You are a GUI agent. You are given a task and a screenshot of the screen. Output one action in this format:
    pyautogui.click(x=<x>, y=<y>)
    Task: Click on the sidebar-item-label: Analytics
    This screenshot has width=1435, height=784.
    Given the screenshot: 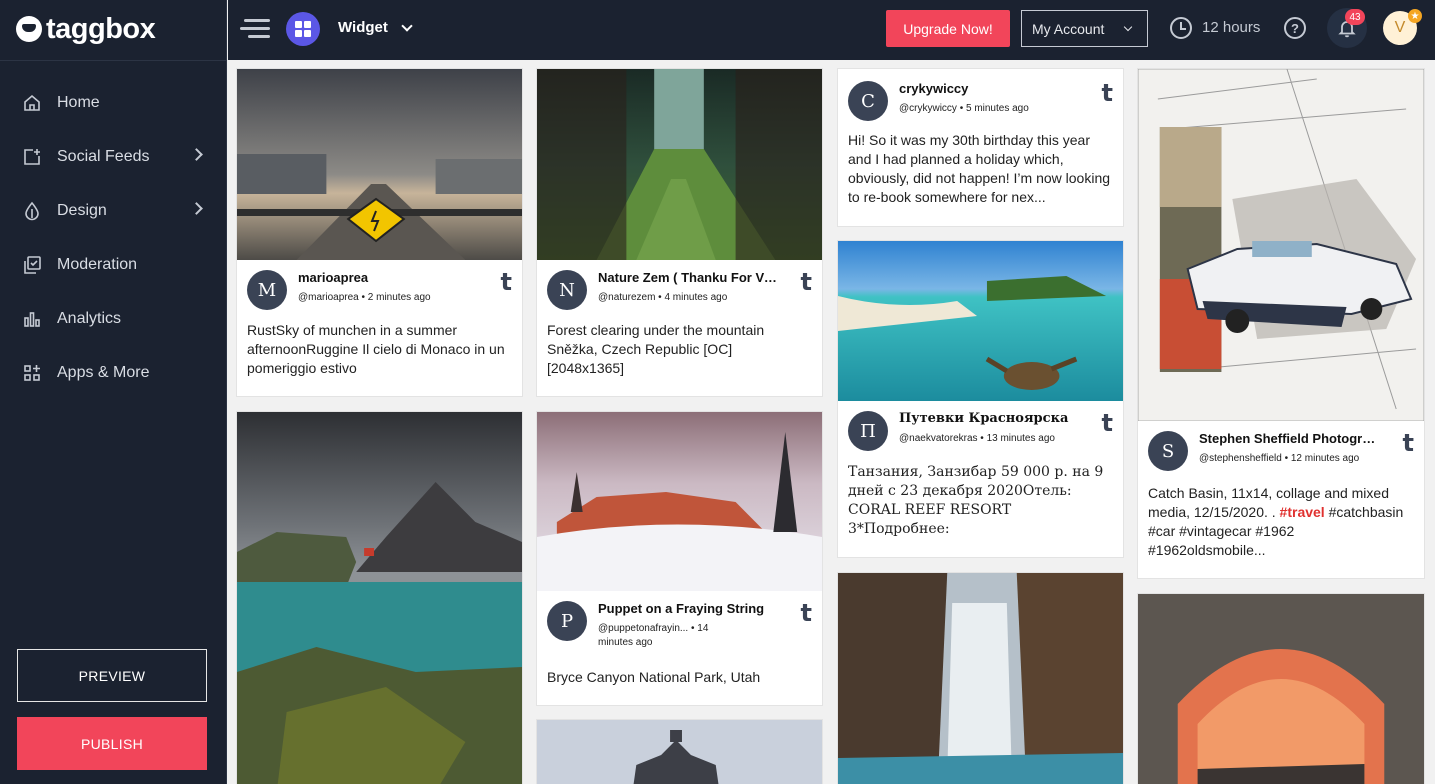 What is the action you would take?
    pyautogui.click(x=89, y=318)
    